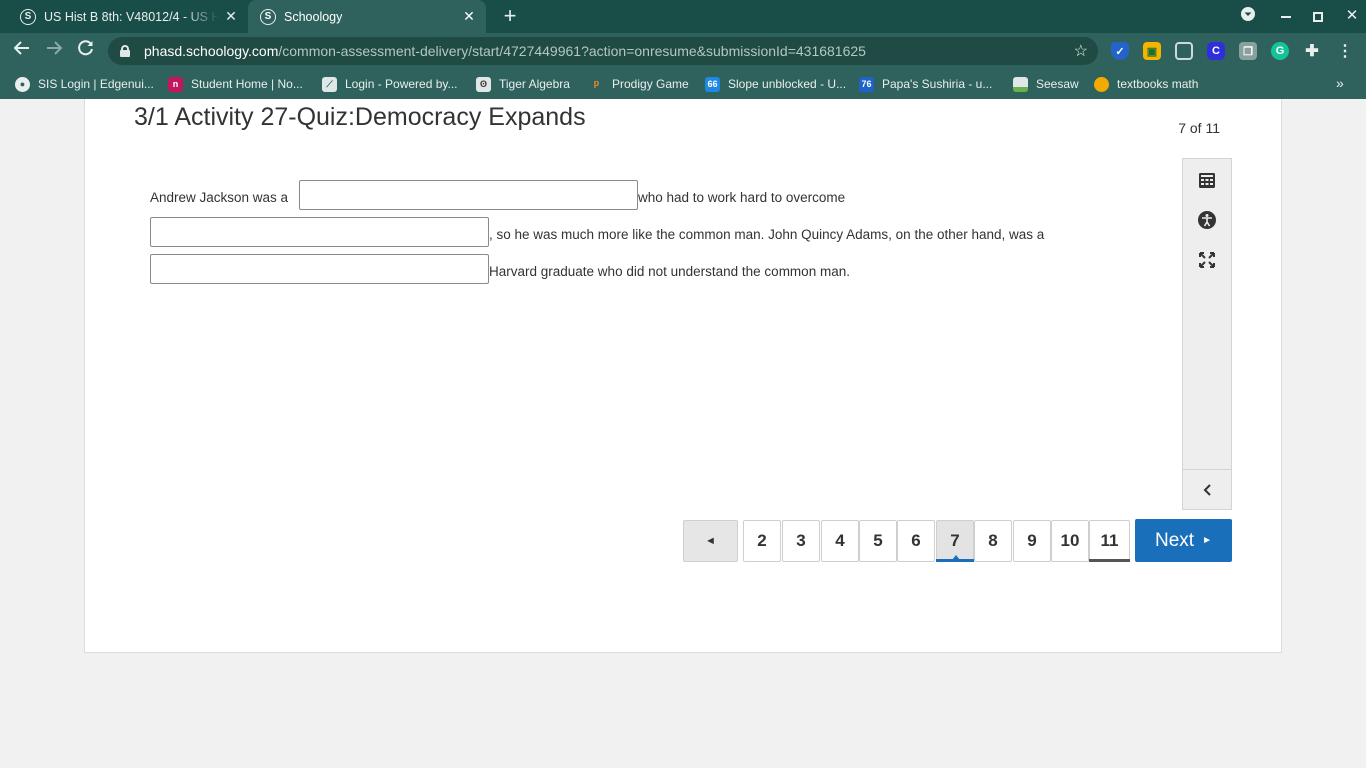 This screenshot has height=768, width=1366. Describe the element at coordinates (86, 51) in the screenshot. I see `reload-icon` at that location.